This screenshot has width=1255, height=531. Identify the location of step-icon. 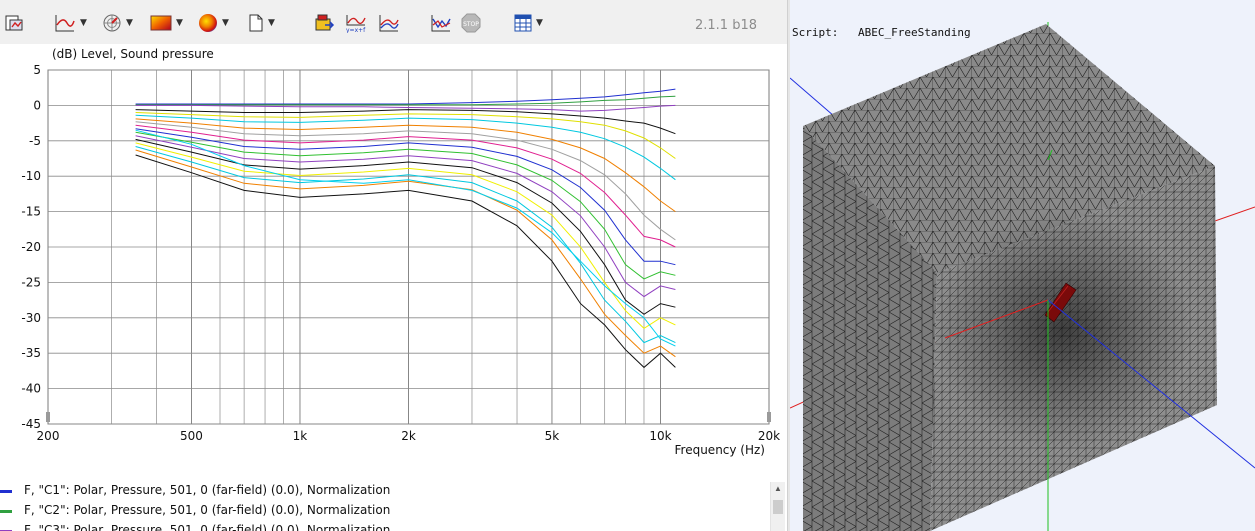
(441, 23).